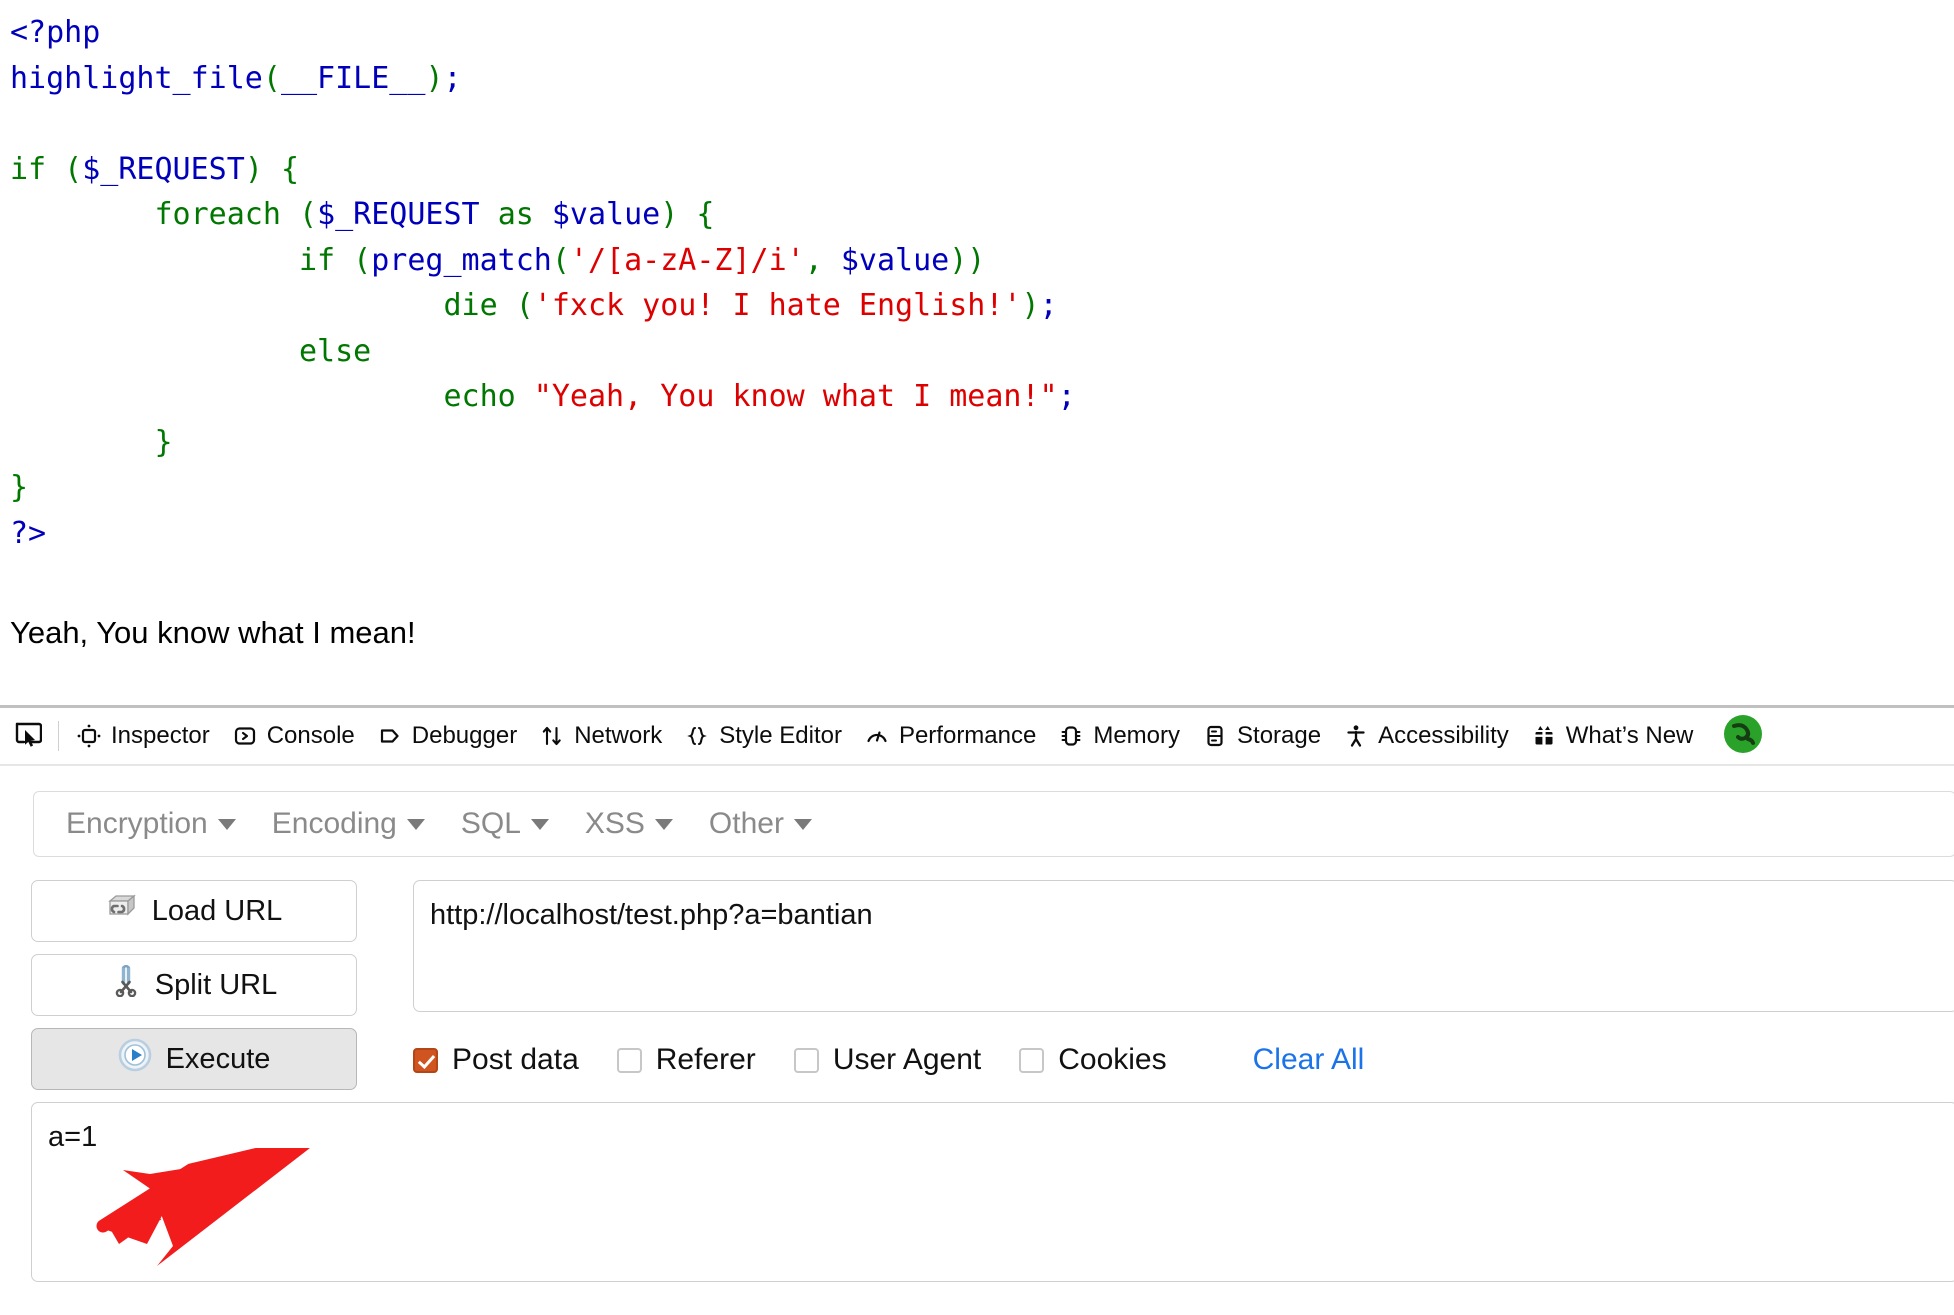 The width and height of the screenshot is (1954, 1315). What do you see at coordinates (218, 1058) in the screenshot?
I see `button-label: Execute` at bounding box center [218, 1058].